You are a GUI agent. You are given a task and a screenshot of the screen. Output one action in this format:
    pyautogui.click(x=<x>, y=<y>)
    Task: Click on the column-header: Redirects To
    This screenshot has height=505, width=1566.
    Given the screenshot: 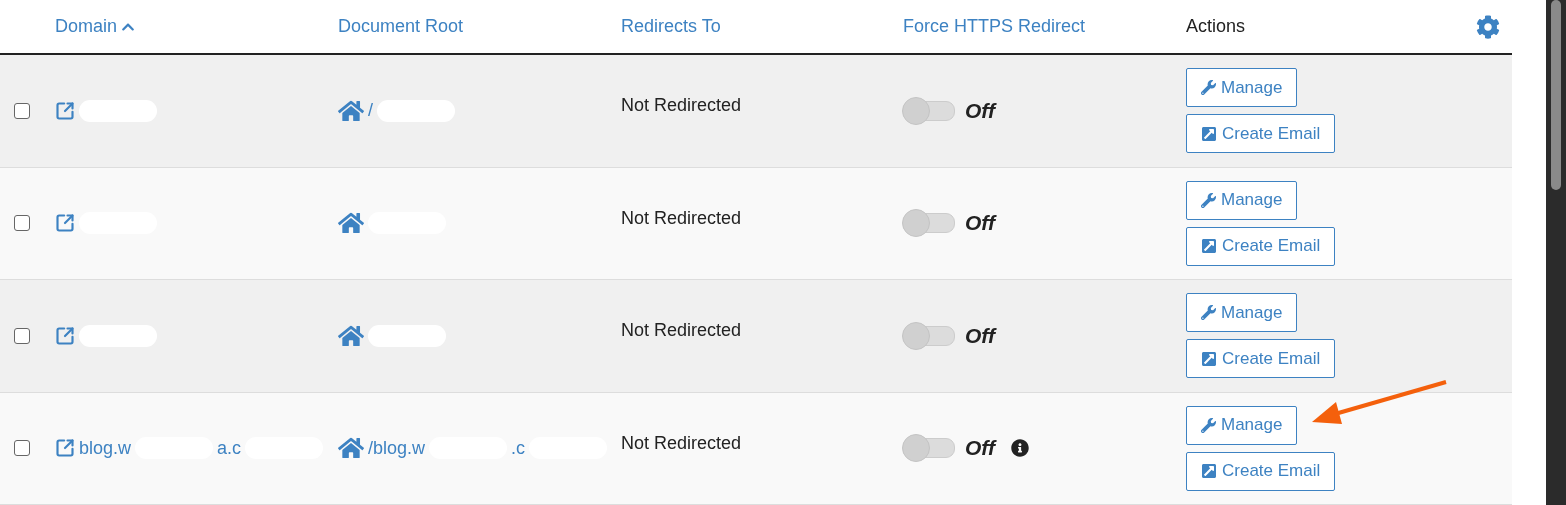 What is the action you would take?
    pyautogui.click(x=671, y=27)
    